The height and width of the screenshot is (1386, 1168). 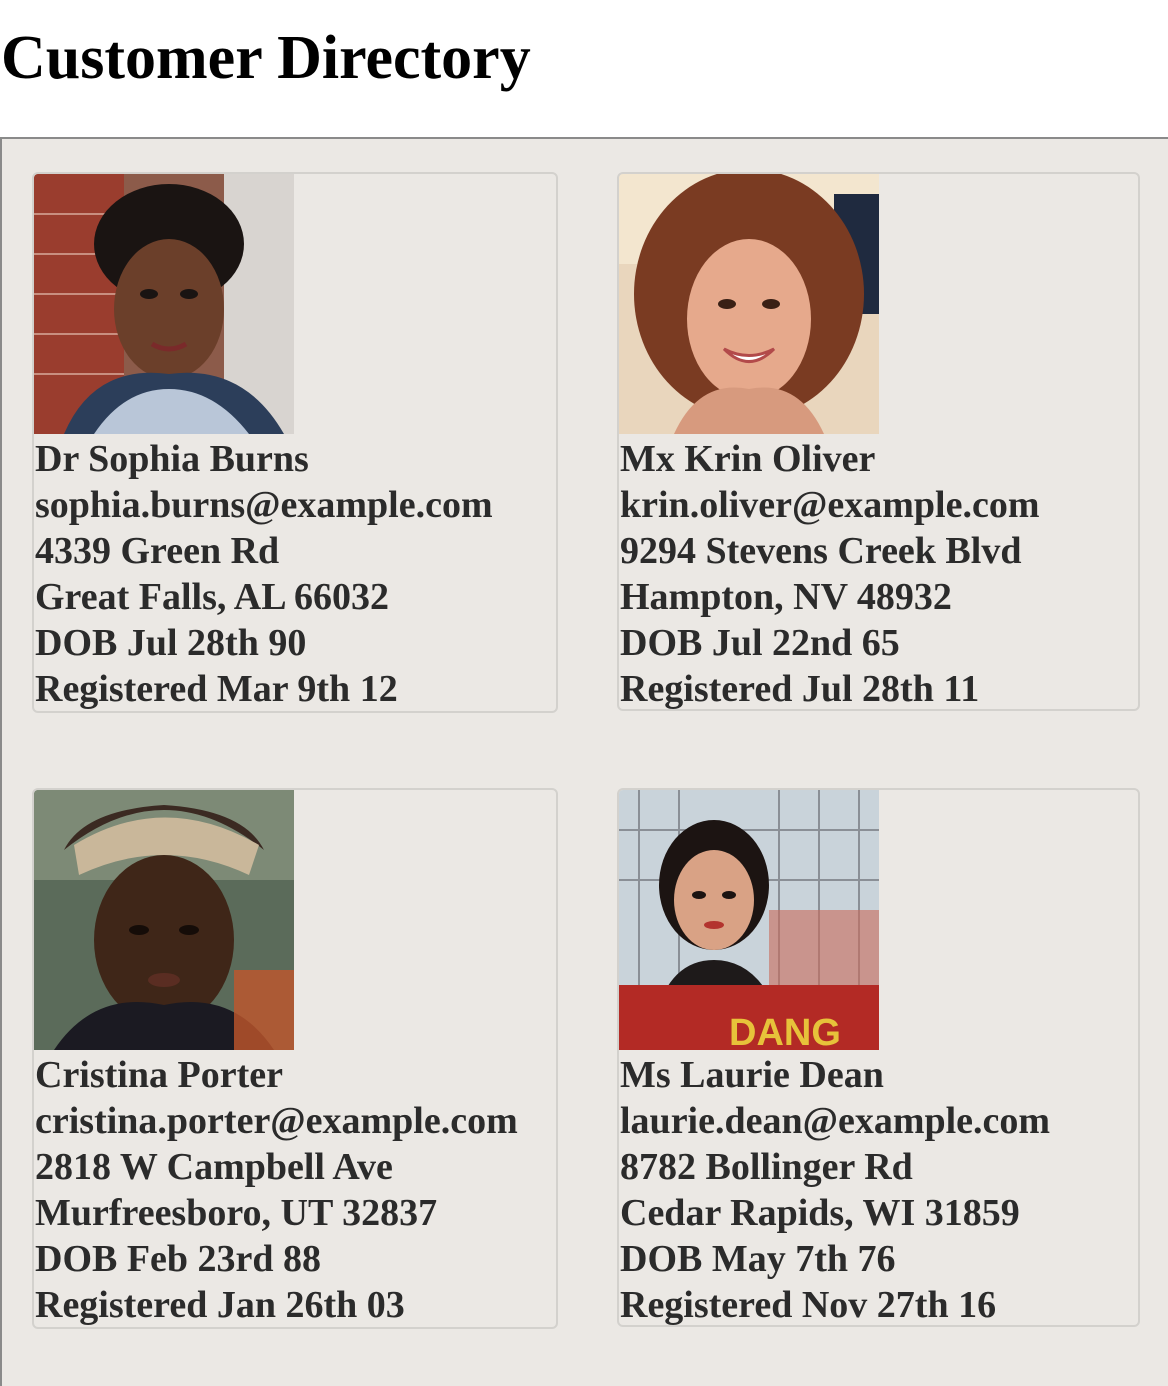 I want to click on page-title: Customer Directory, so click(x=266, y=58).